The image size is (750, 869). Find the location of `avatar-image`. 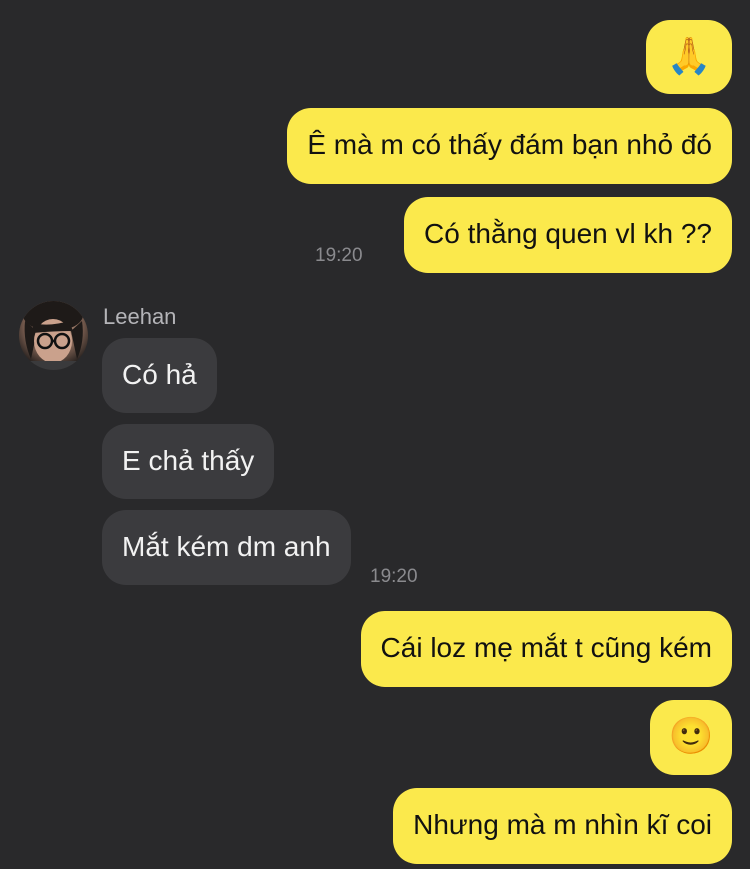

avatar-image is located at coordinates (53, 335).